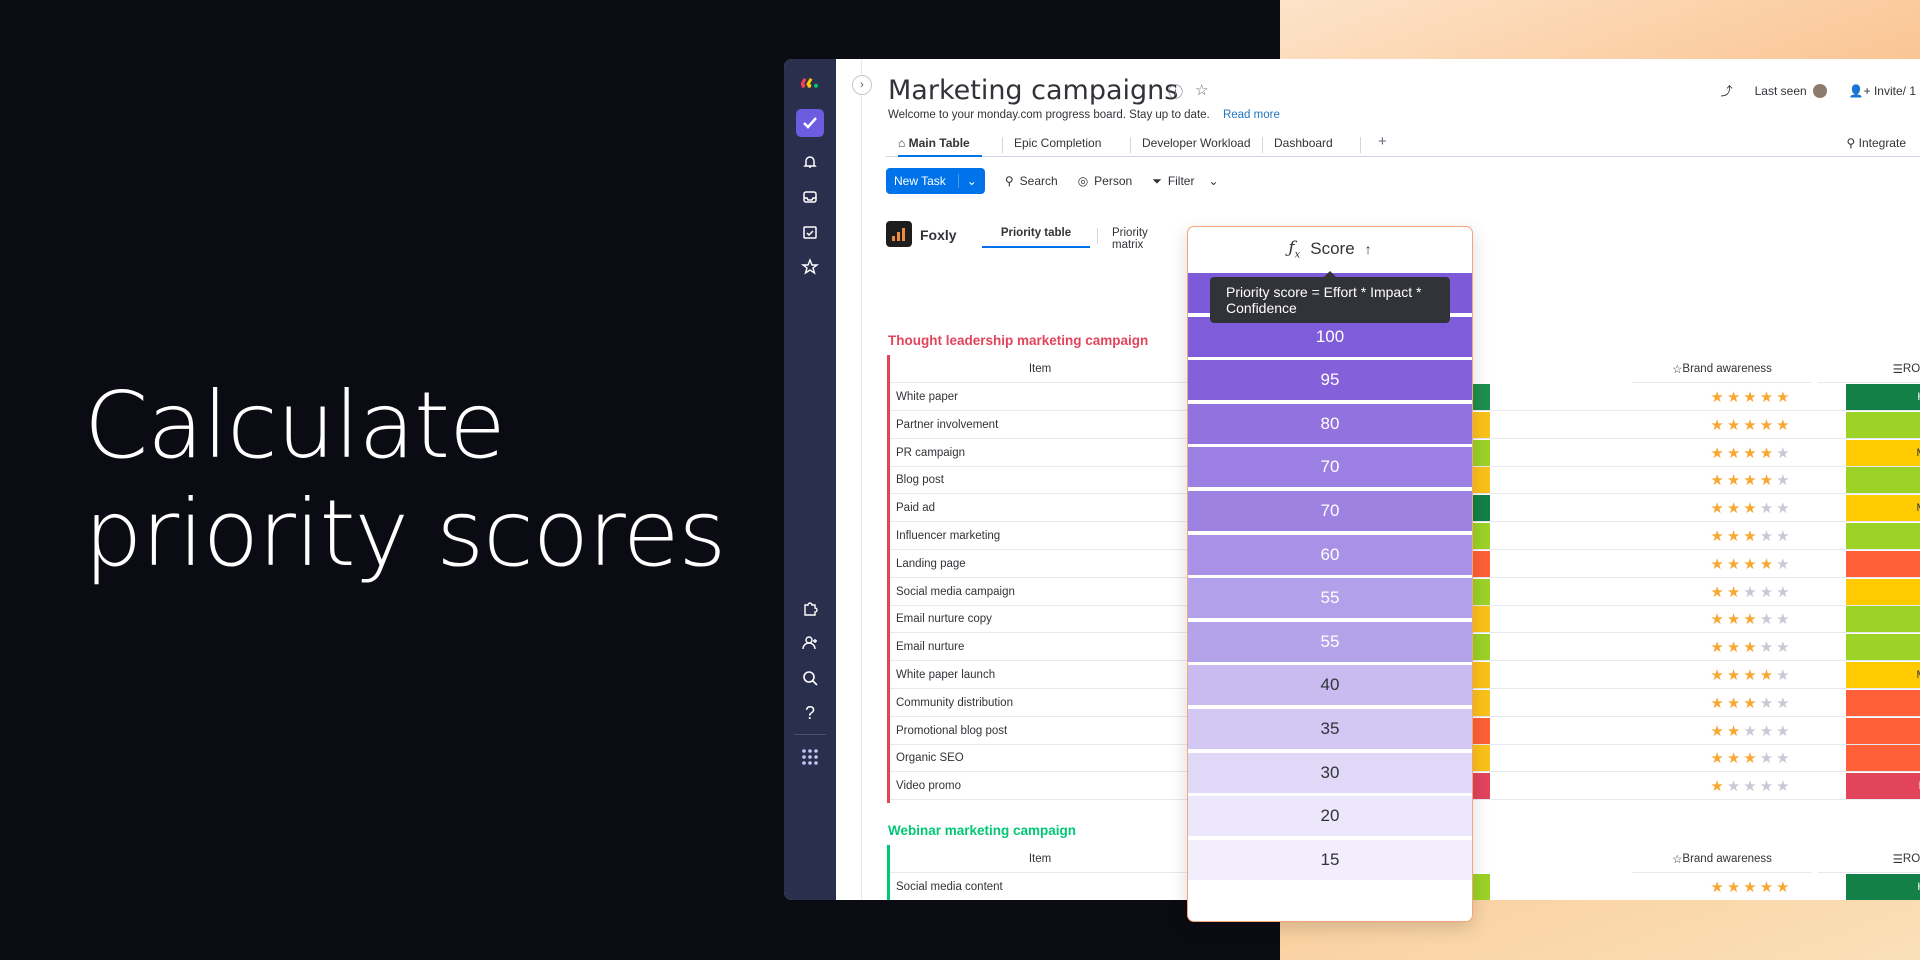 The image size is (1920, 960). What do you see at coordinates (1883, 452) in the screenshot?
I see `roi-status-cell: Medium` at bounding box center [1883, 452].